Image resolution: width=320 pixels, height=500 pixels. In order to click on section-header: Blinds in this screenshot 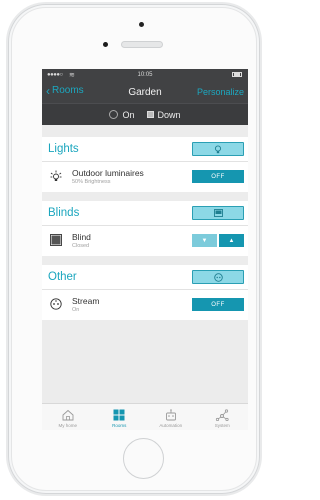, I will do `click(145, 213)`.